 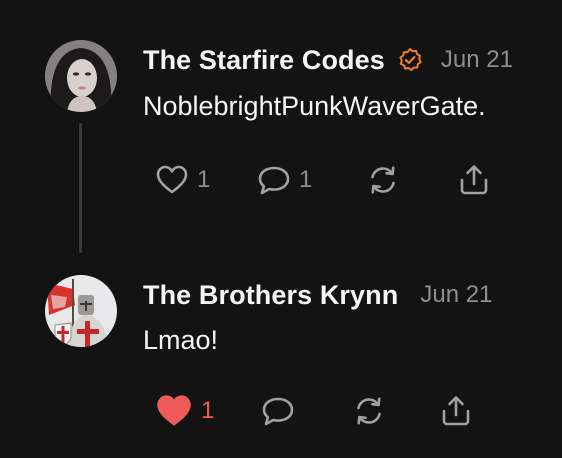 I want to click on verified-badge-icon, so click(x=410, y=60).